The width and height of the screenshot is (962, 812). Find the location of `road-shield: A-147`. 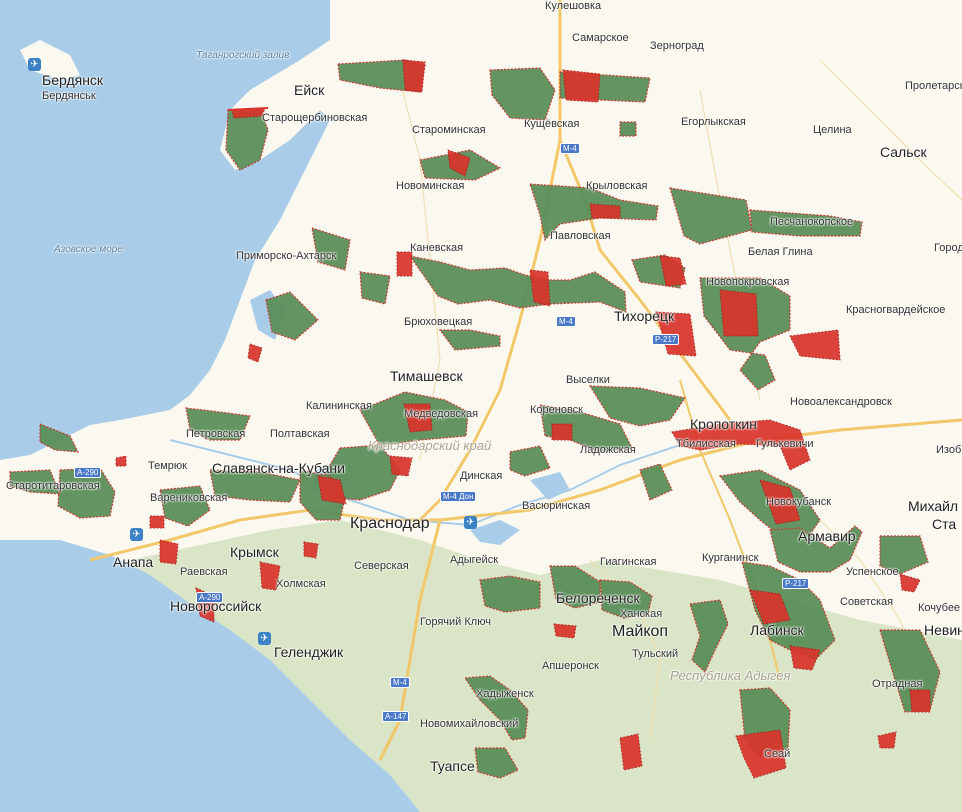

road-shield: A-147 is located at coordinates (396, 716).